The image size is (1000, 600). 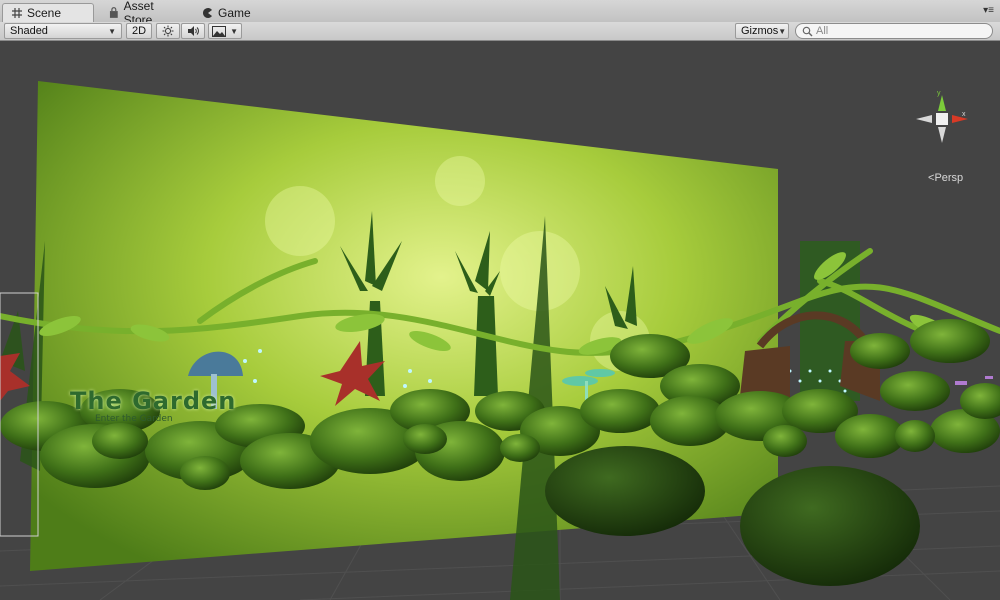 I want to click on effects-dropdown: ▼, so click(x=225, y=31).